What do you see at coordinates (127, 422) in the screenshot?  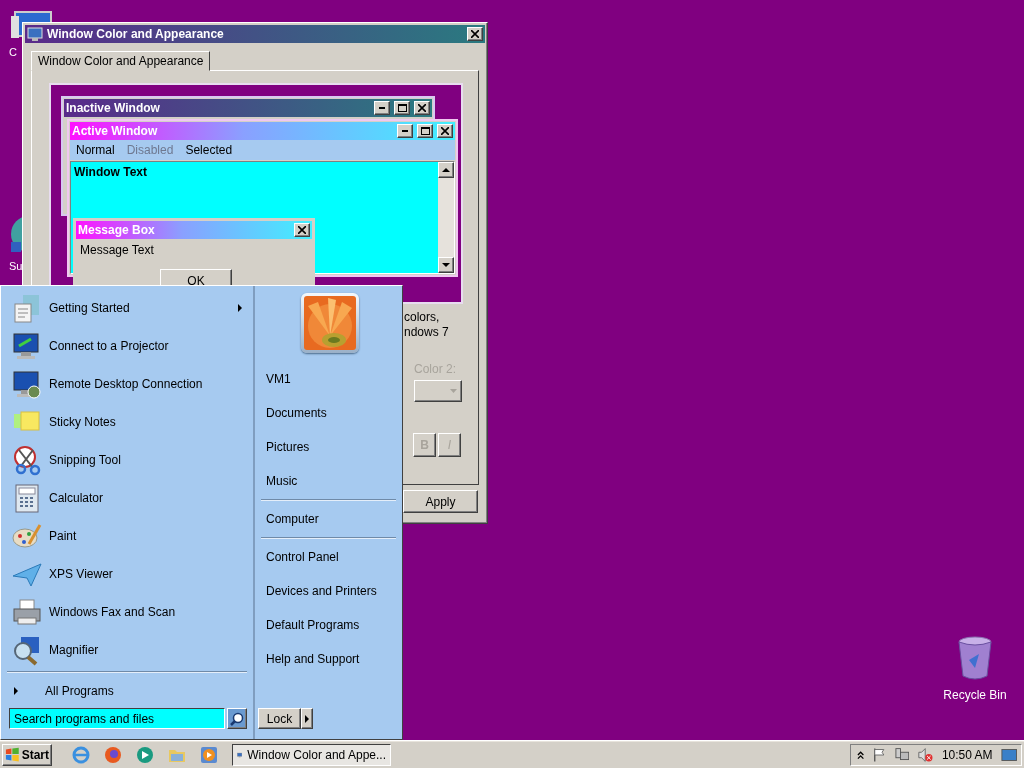 I see `program-item: Sticky Notes` at bounding box center [127, 422].